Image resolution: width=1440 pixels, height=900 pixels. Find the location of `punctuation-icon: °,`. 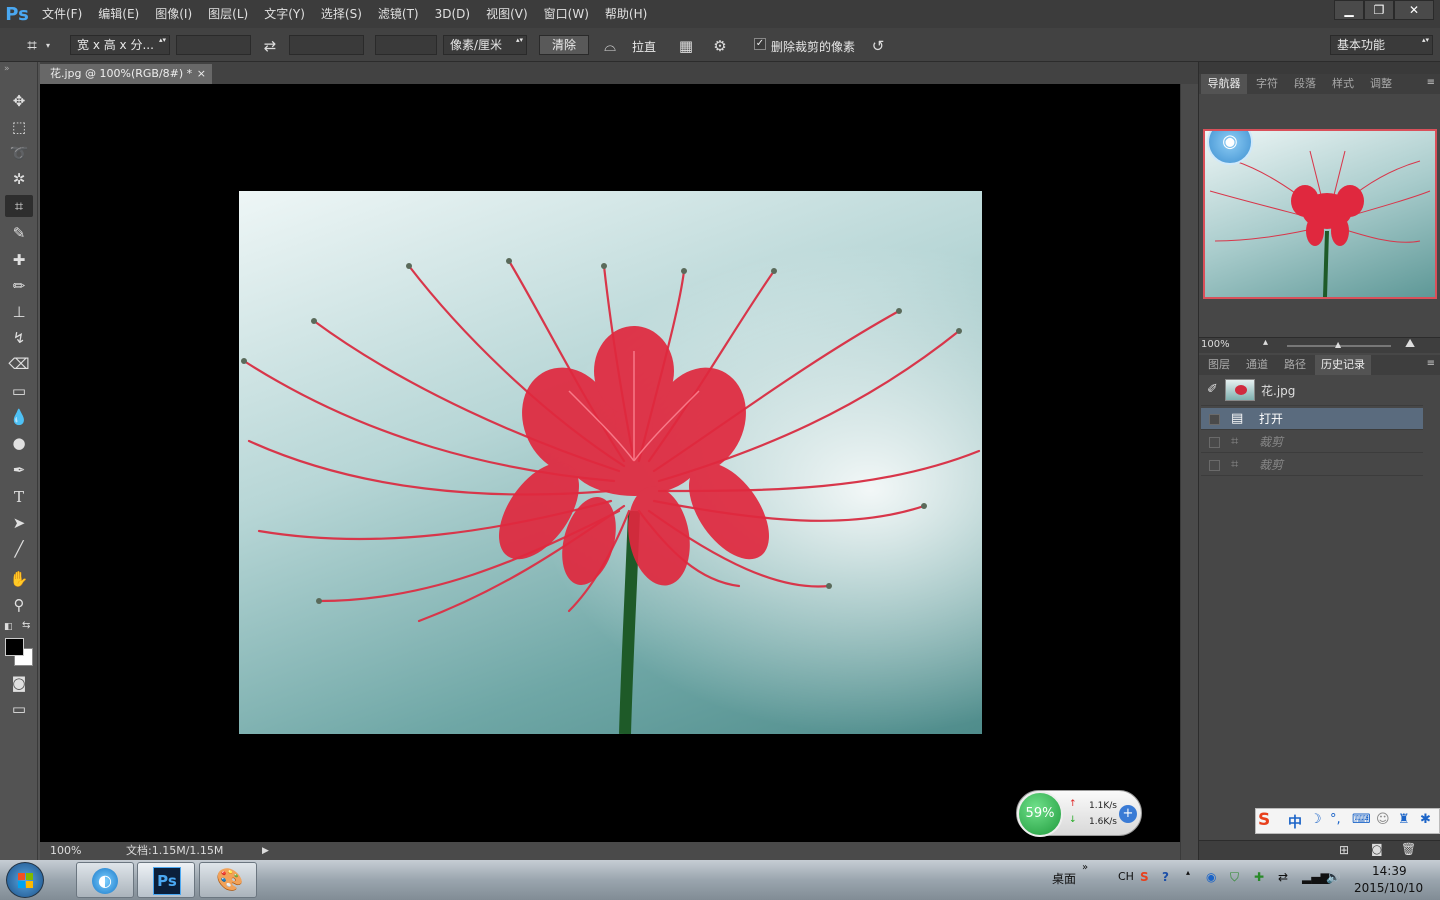

punctuation-icon: °, is located at coordinates (1335, 819).